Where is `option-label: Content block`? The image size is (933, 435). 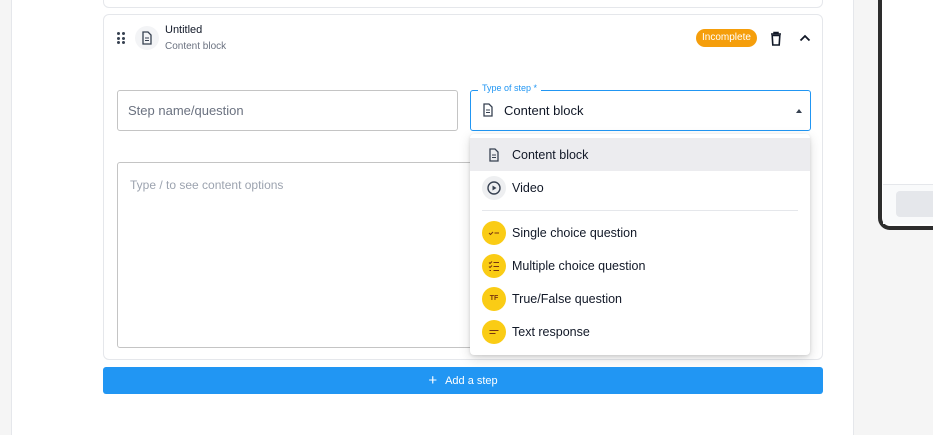 option-label: Content block is located at coordinates (550, 154).